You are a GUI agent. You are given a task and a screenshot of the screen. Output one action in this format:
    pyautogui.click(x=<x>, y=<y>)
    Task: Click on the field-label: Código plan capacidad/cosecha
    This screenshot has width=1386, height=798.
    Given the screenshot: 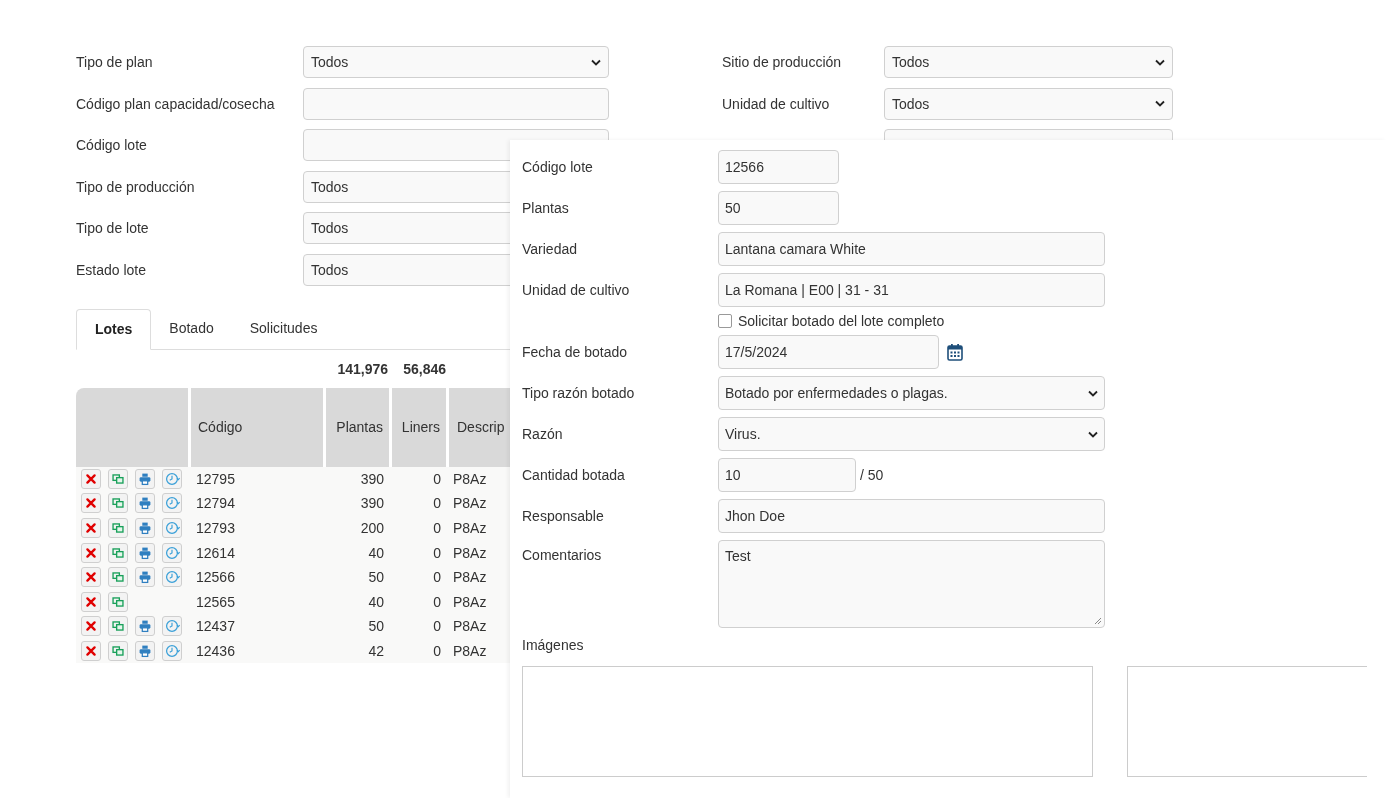 What is the action you would take?
    pyautogui.click(x=176, y=103)
    